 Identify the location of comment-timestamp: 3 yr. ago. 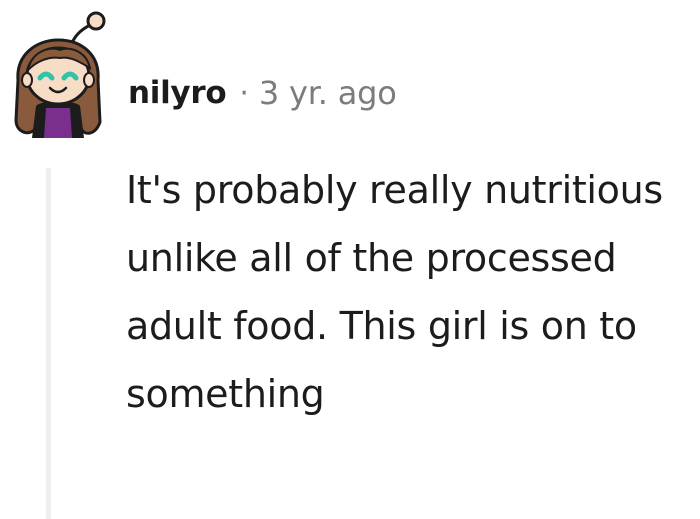
(328, 93).